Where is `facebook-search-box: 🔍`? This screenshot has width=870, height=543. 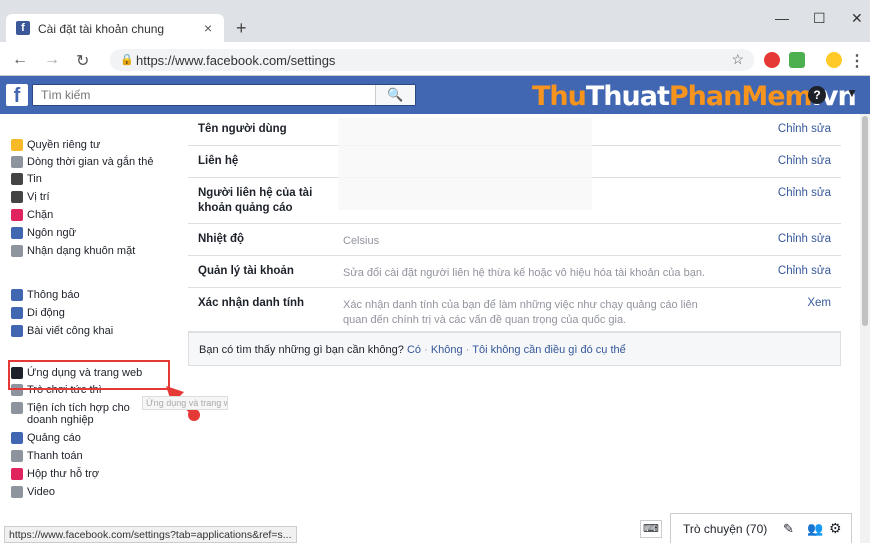
facebook-search-box: 🔍 is located at coordinates (224, 95).